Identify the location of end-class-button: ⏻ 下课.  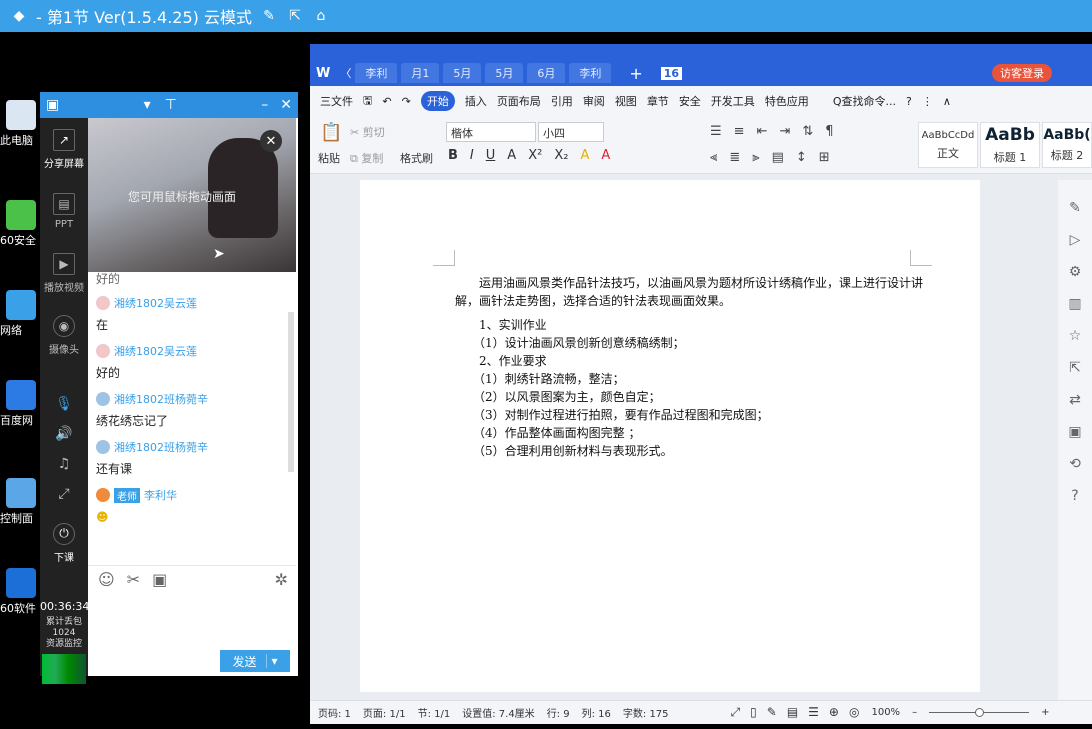
(64, 543).